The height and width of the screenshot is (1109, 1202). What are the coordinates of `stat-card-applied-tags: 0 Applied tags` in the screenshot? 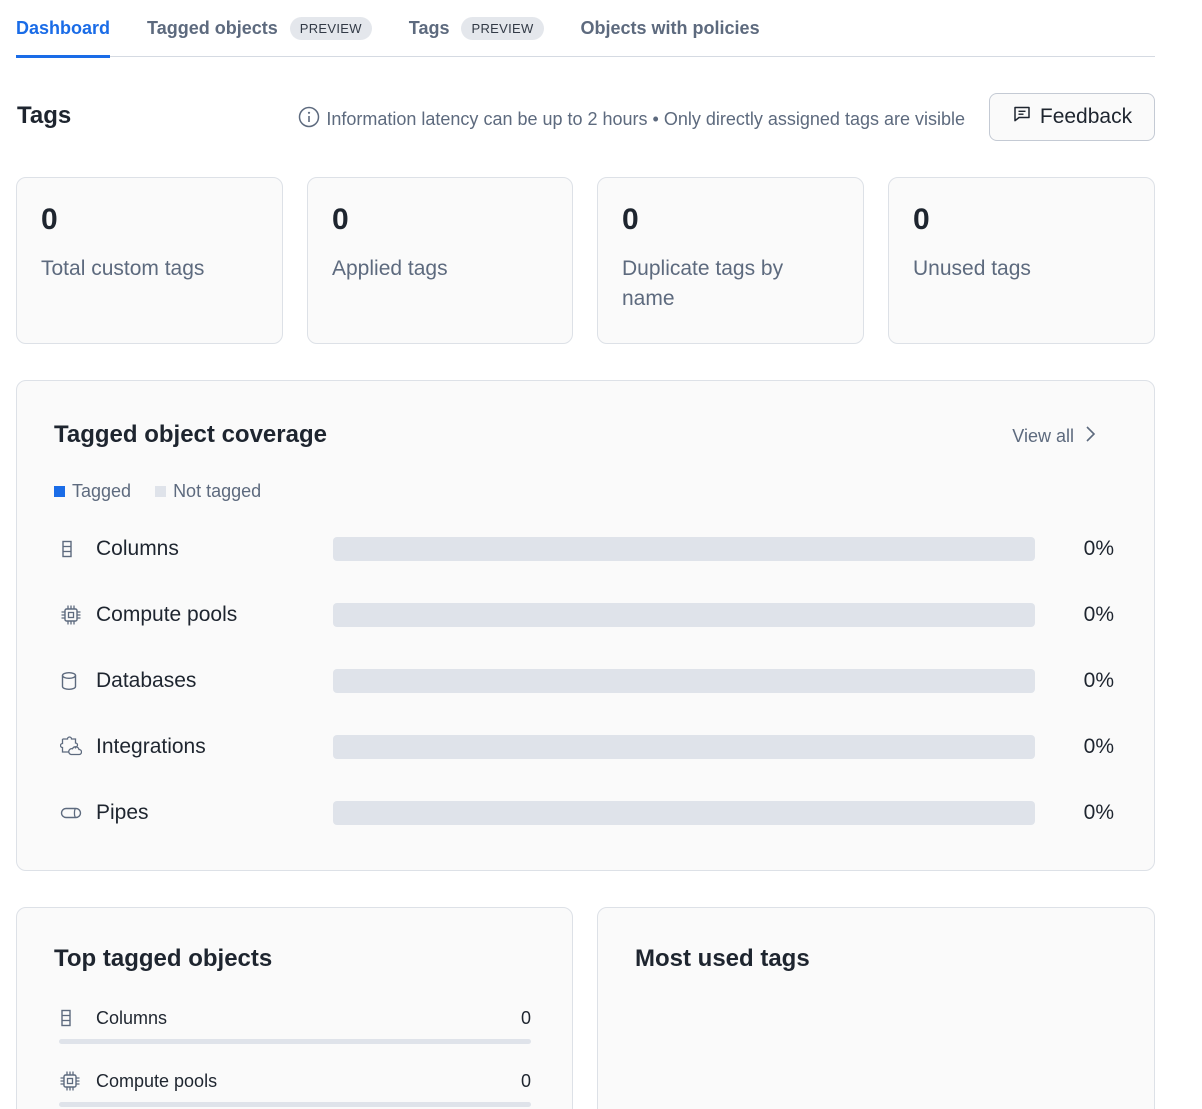 It's located at (440, 260).